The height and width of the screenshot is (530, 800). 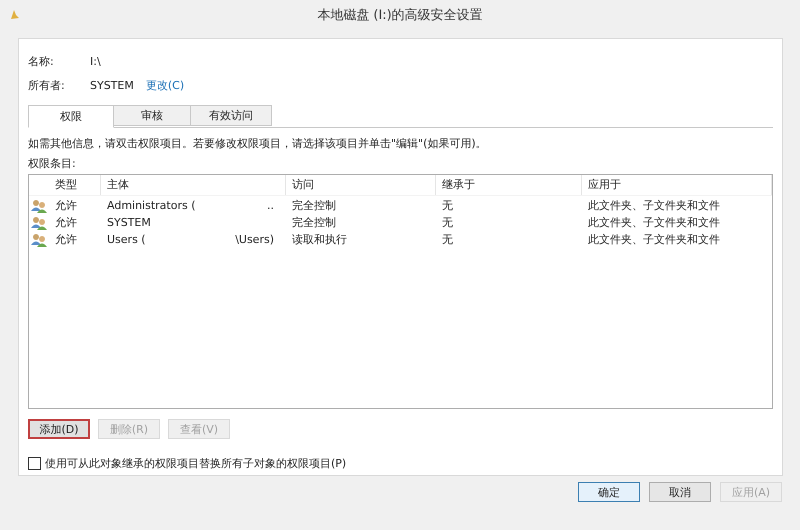 What do you see at coordinates (609, 492) in the screenshot?
I see `dialog-button: 确定` at bounding box center [609, 492].